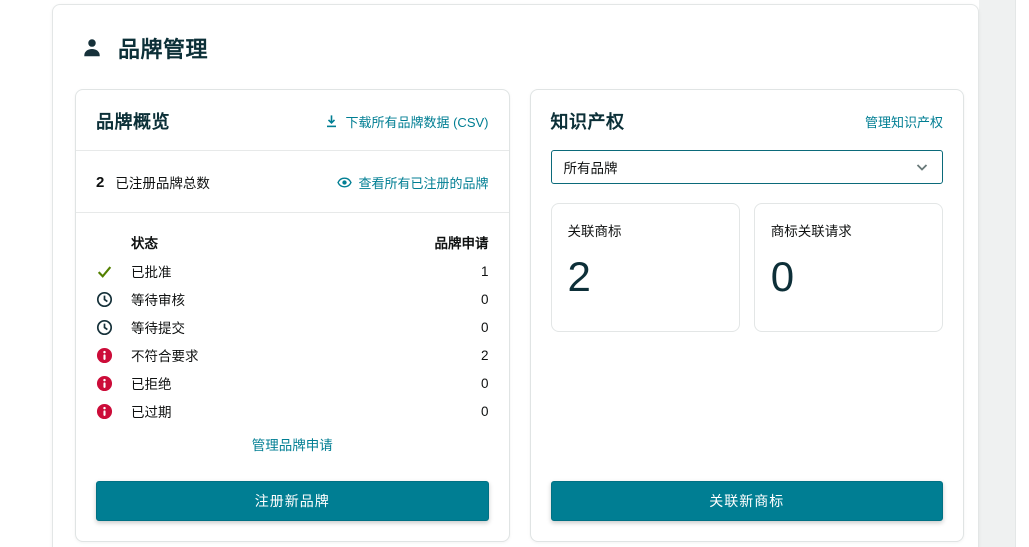 The height and width of the screenshot is (547, 1029). Describe the element at coordinates (579, 276) in the screenshot. I see `associated-trademarks-value: 2` at that location.